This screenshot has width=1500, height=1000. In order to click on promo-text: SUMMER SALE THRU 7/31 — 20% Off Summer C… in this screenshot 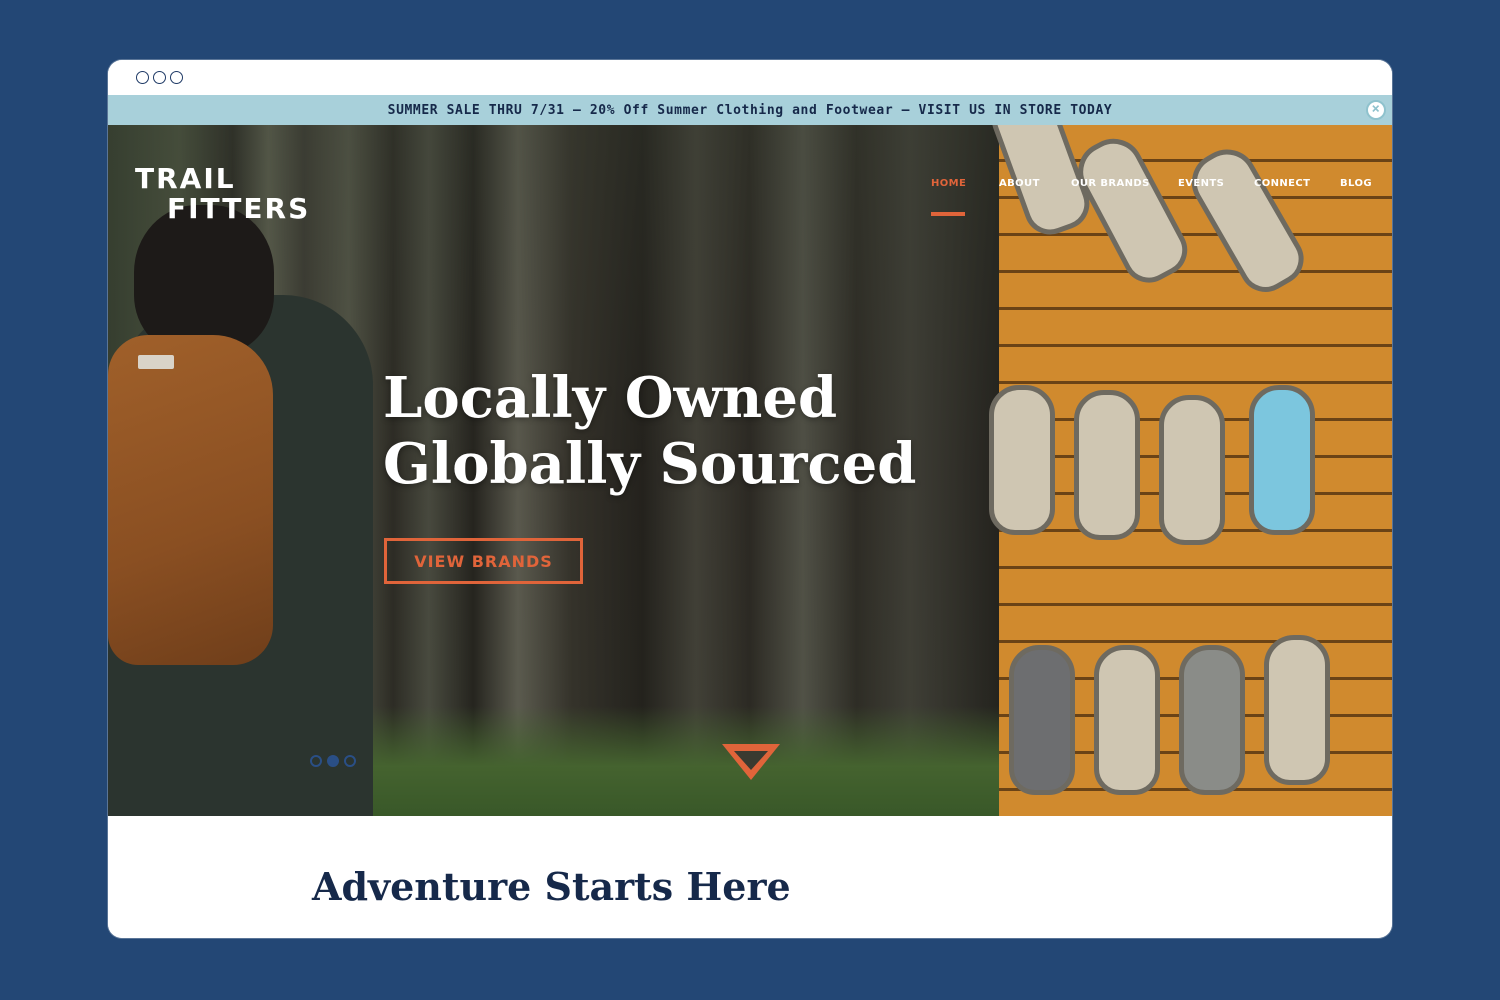, I will do `click(750, 110)`.